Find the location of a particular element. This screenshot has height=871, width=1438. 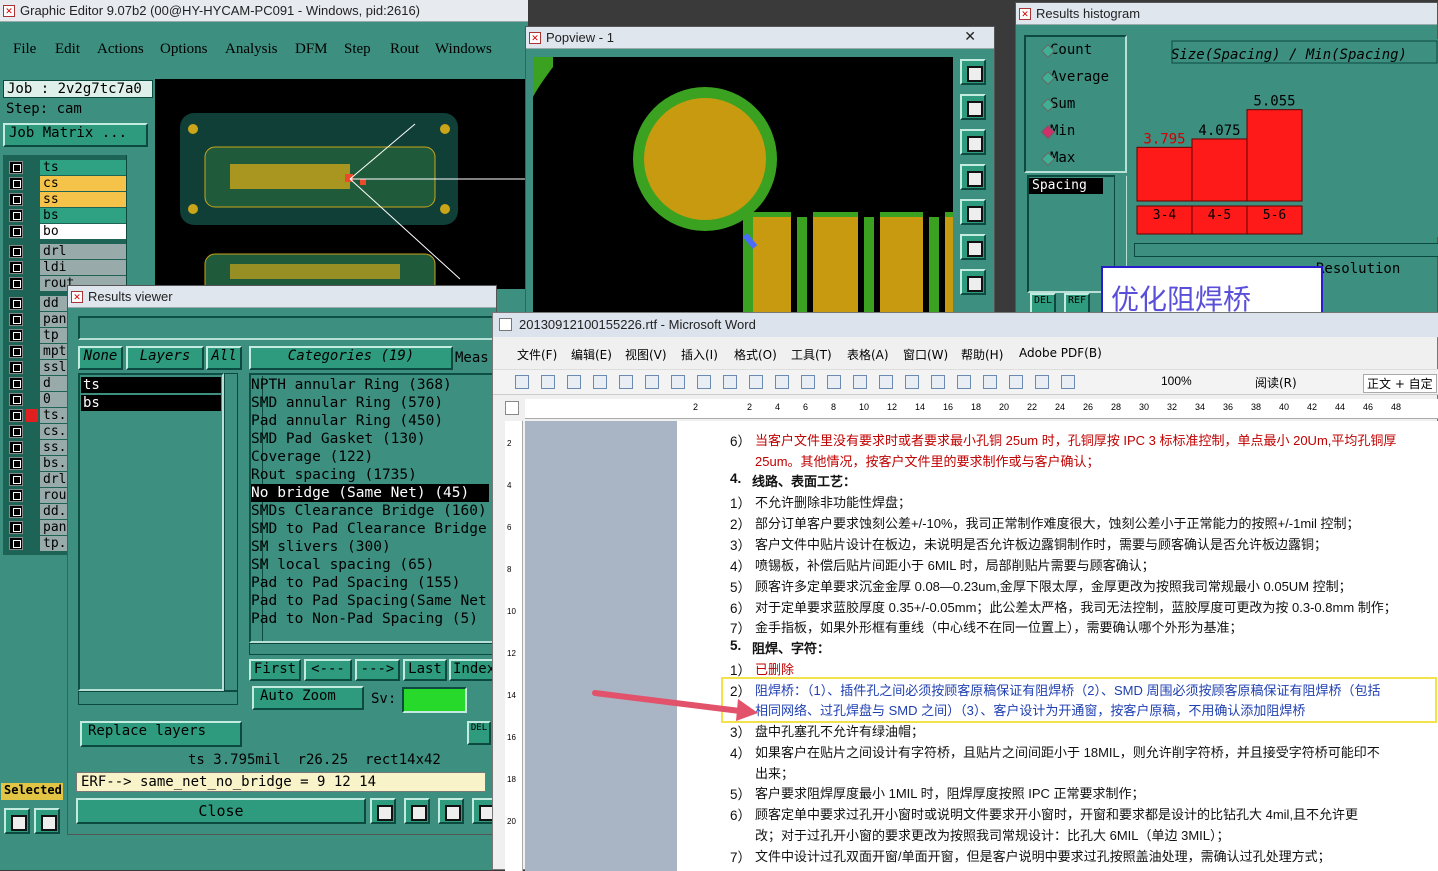

nav-next: ---> is located at coordinates (377, 670).